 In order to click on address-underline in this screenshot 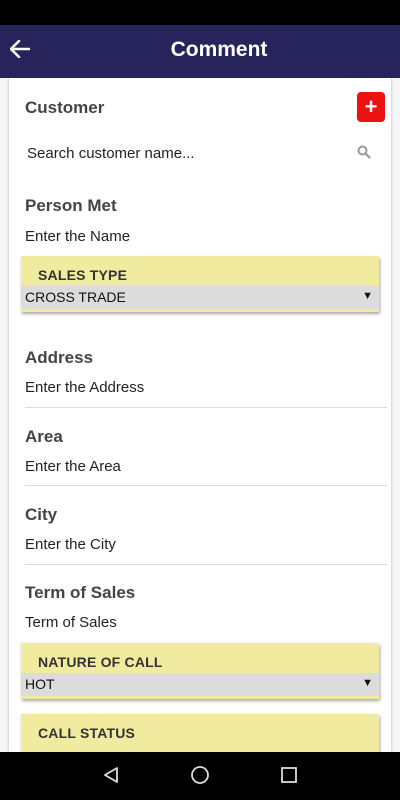, I will do `click(206, 407)`.